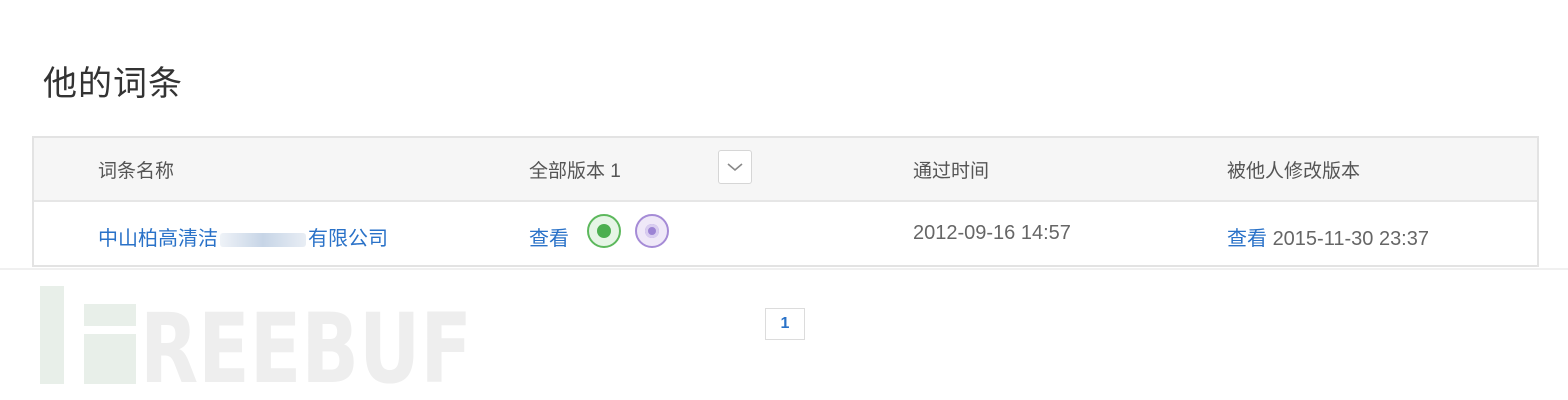  Describe the element at coordinates (549, 236) in the screenshot. I see `view-versions-link: 查看` at that location.